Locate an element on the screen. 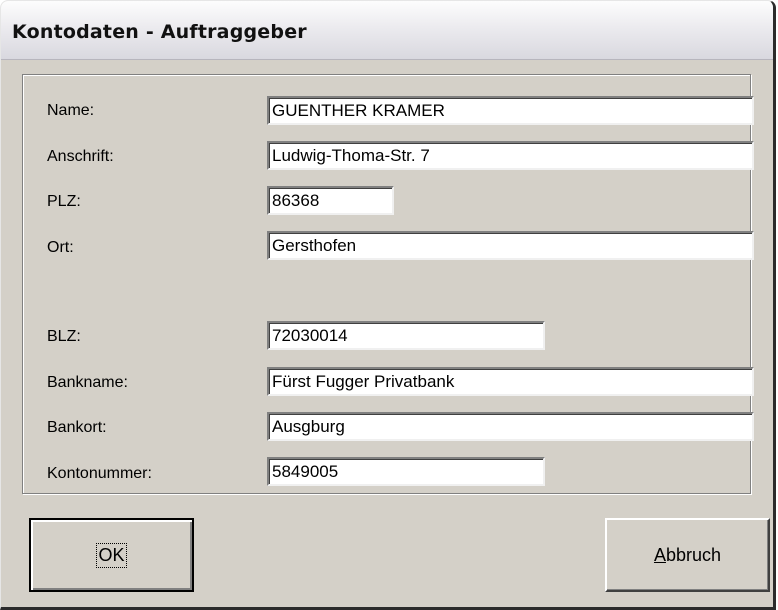  ok-button: OK is located at coordinates (111, 555).